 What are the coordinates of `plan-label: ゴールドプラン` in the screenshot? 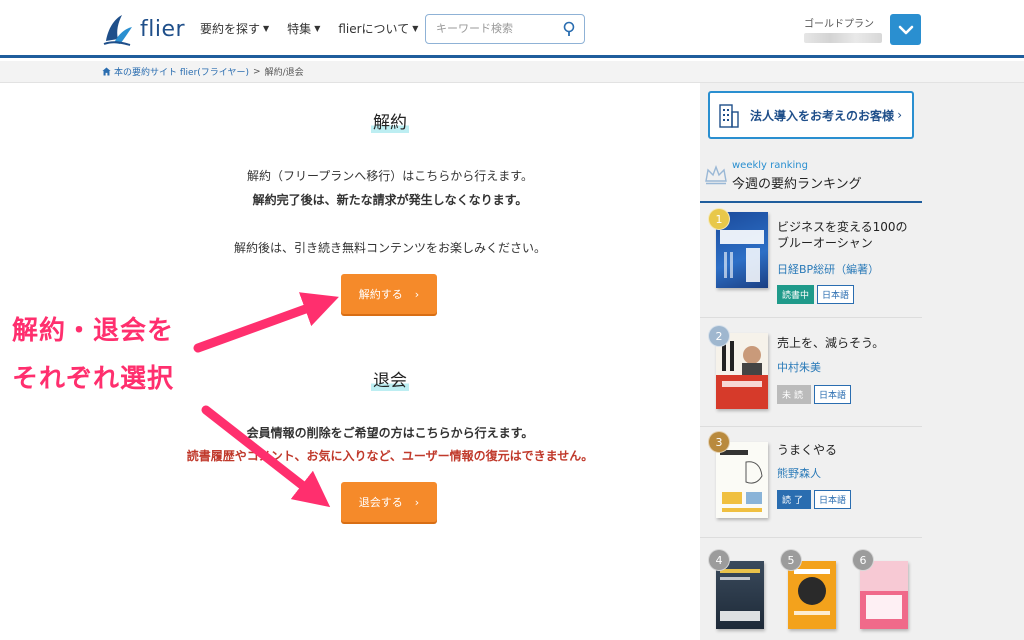 It's located at (839, 24).